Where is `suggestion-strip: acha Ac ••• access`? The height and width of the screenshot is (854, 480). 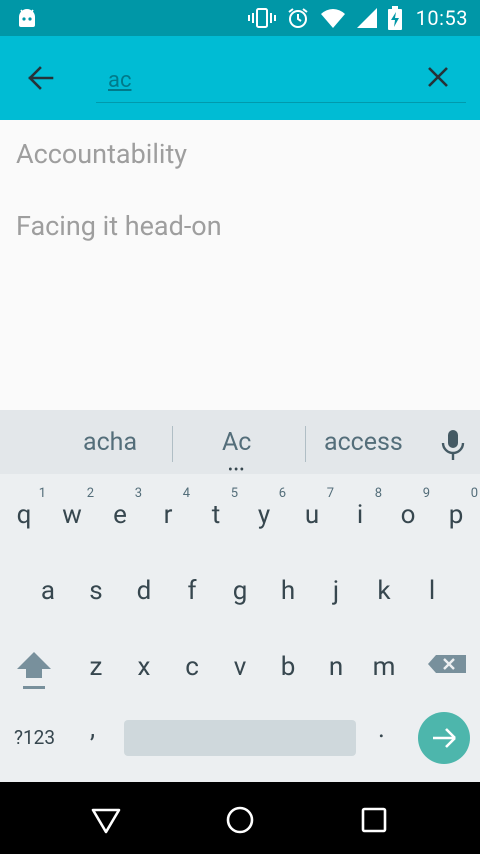
suggestion-strip: acha Ac ••• access is located at coordinates (240, 443).